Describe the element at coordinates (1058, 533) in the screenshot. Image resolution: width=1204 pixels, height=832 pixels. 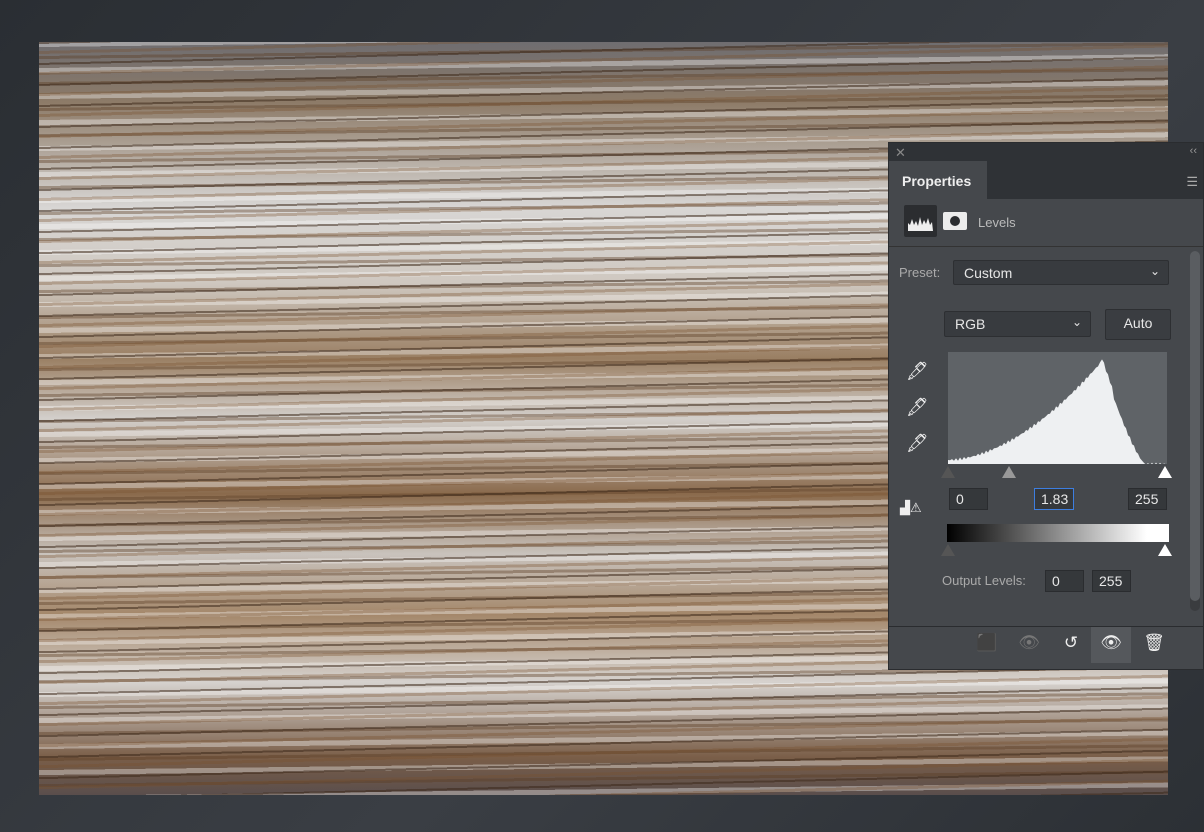
I see `output-gradient` at that location.